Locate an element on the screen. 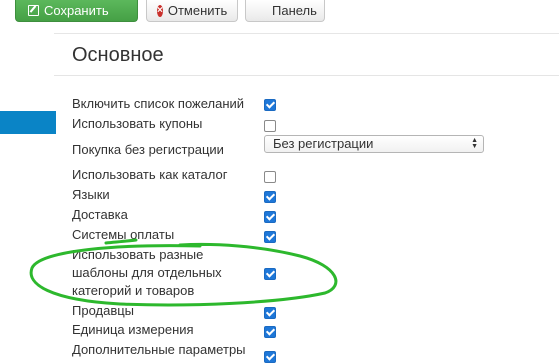  setting-label-payment-systems: Системы оплаты is located at coordinates (123, 234).